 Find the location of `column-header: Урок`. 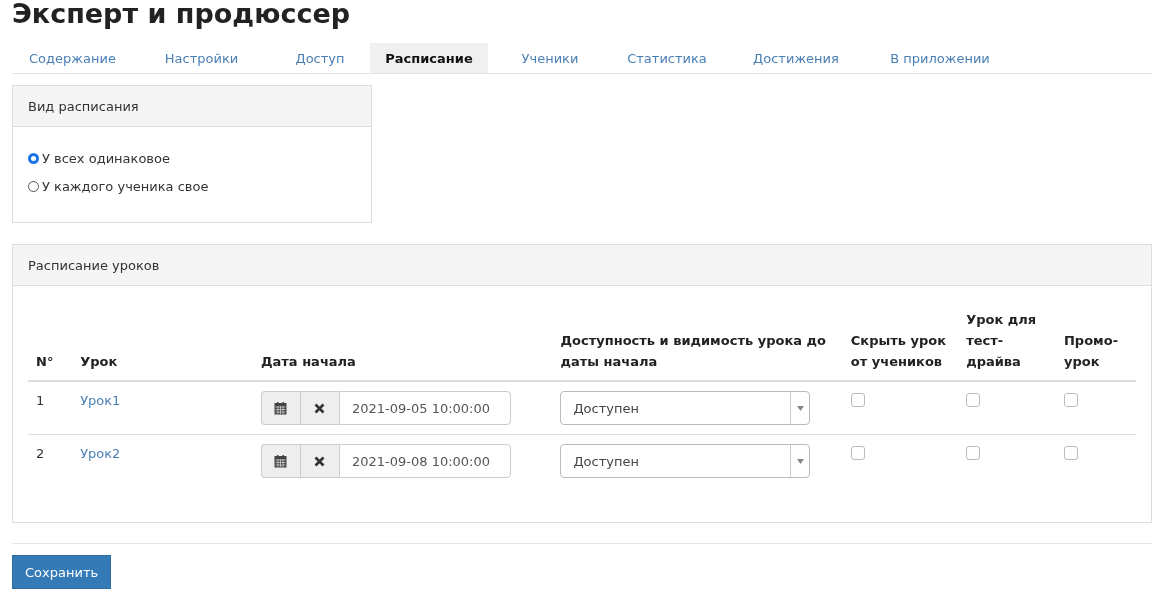

column-header: Урок is located at coordinates (99, 361).